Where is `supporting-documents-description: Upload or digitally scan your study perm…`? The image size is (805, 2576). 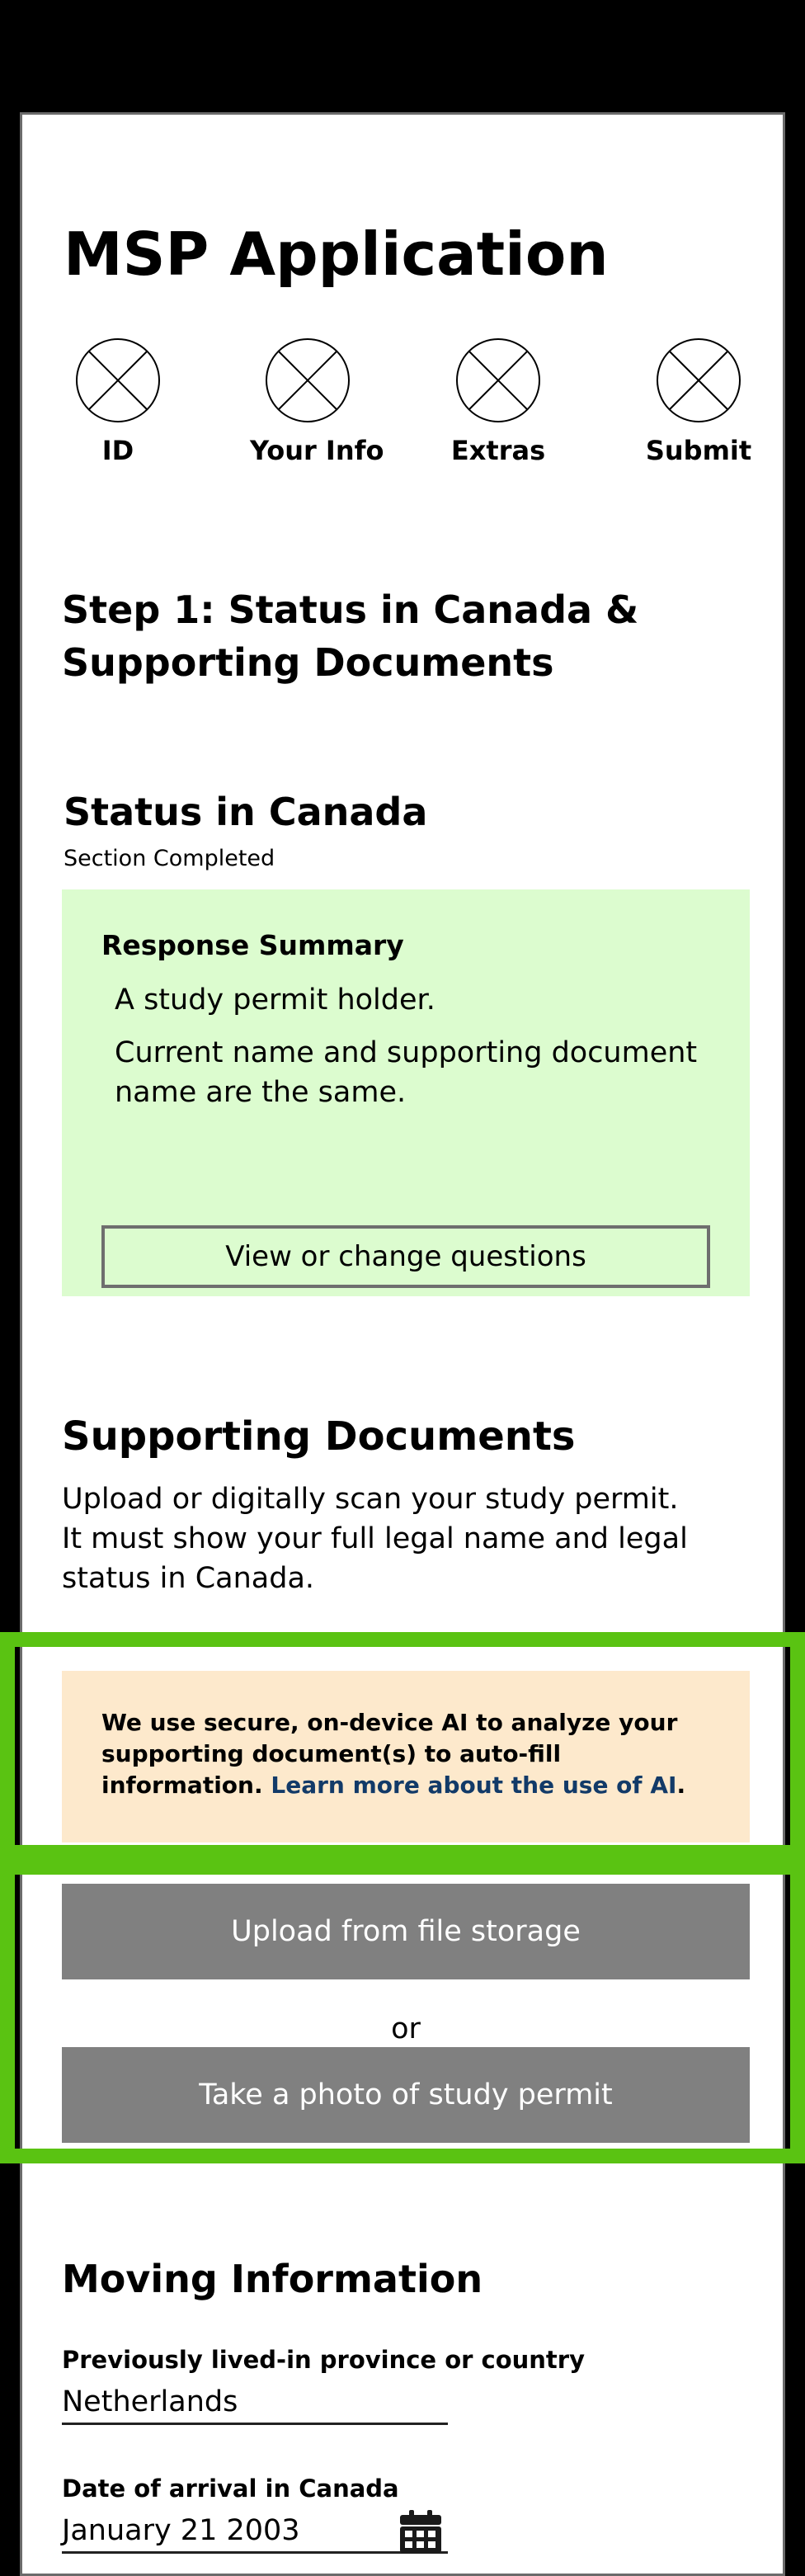 supporting-documents-description: Upload or digitally scan your study perm… is located at coordinates (375, 1539).